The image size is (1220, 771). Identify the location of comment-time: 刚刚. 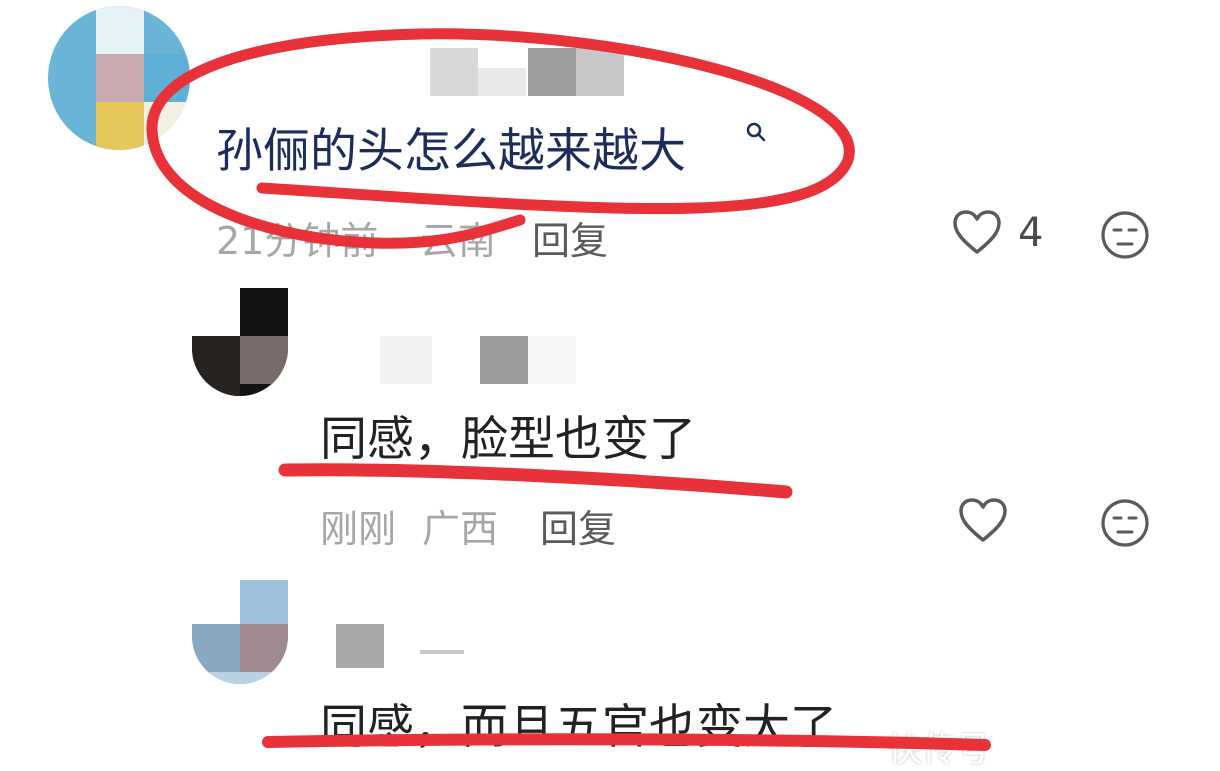
(358, 529).